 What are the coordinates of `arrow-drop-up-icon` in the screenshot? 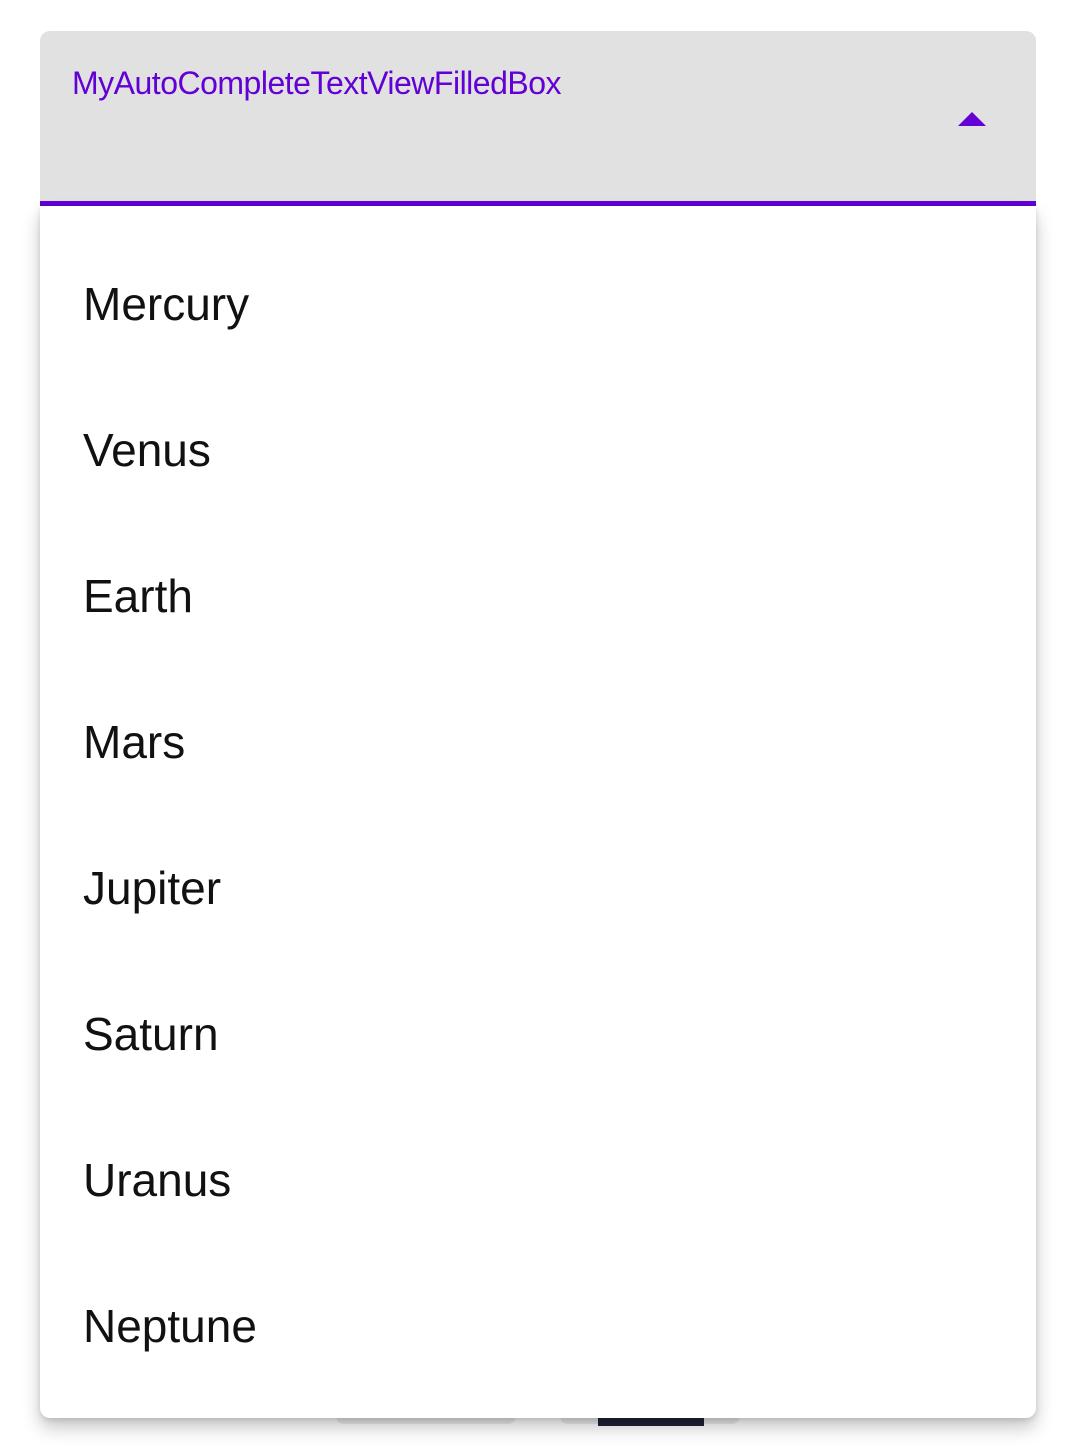 It's located at (972, 119).